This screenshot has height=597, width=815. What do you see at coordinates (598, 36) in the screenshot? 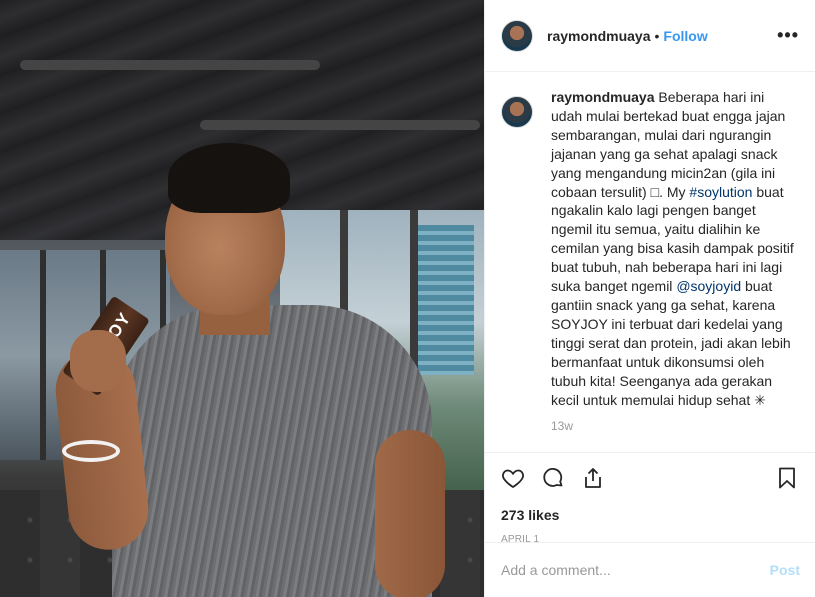
I see `header-username: raymondmuaya` at bounding box center [598, 36].